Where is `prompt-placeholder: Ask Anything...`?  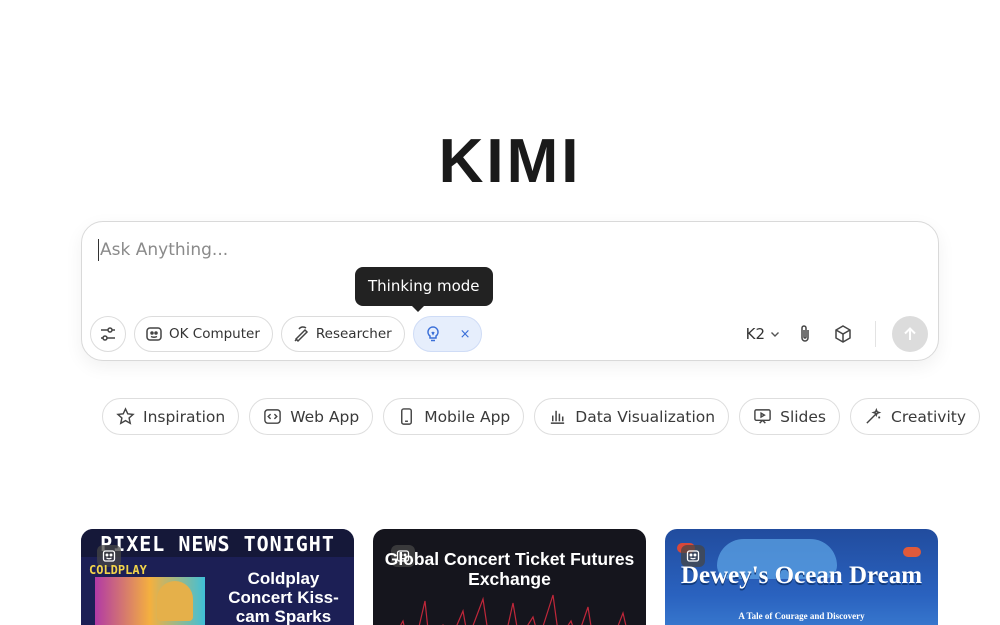 prompt-placeholder: Ask Anything... is located at coordinates (164, 250).